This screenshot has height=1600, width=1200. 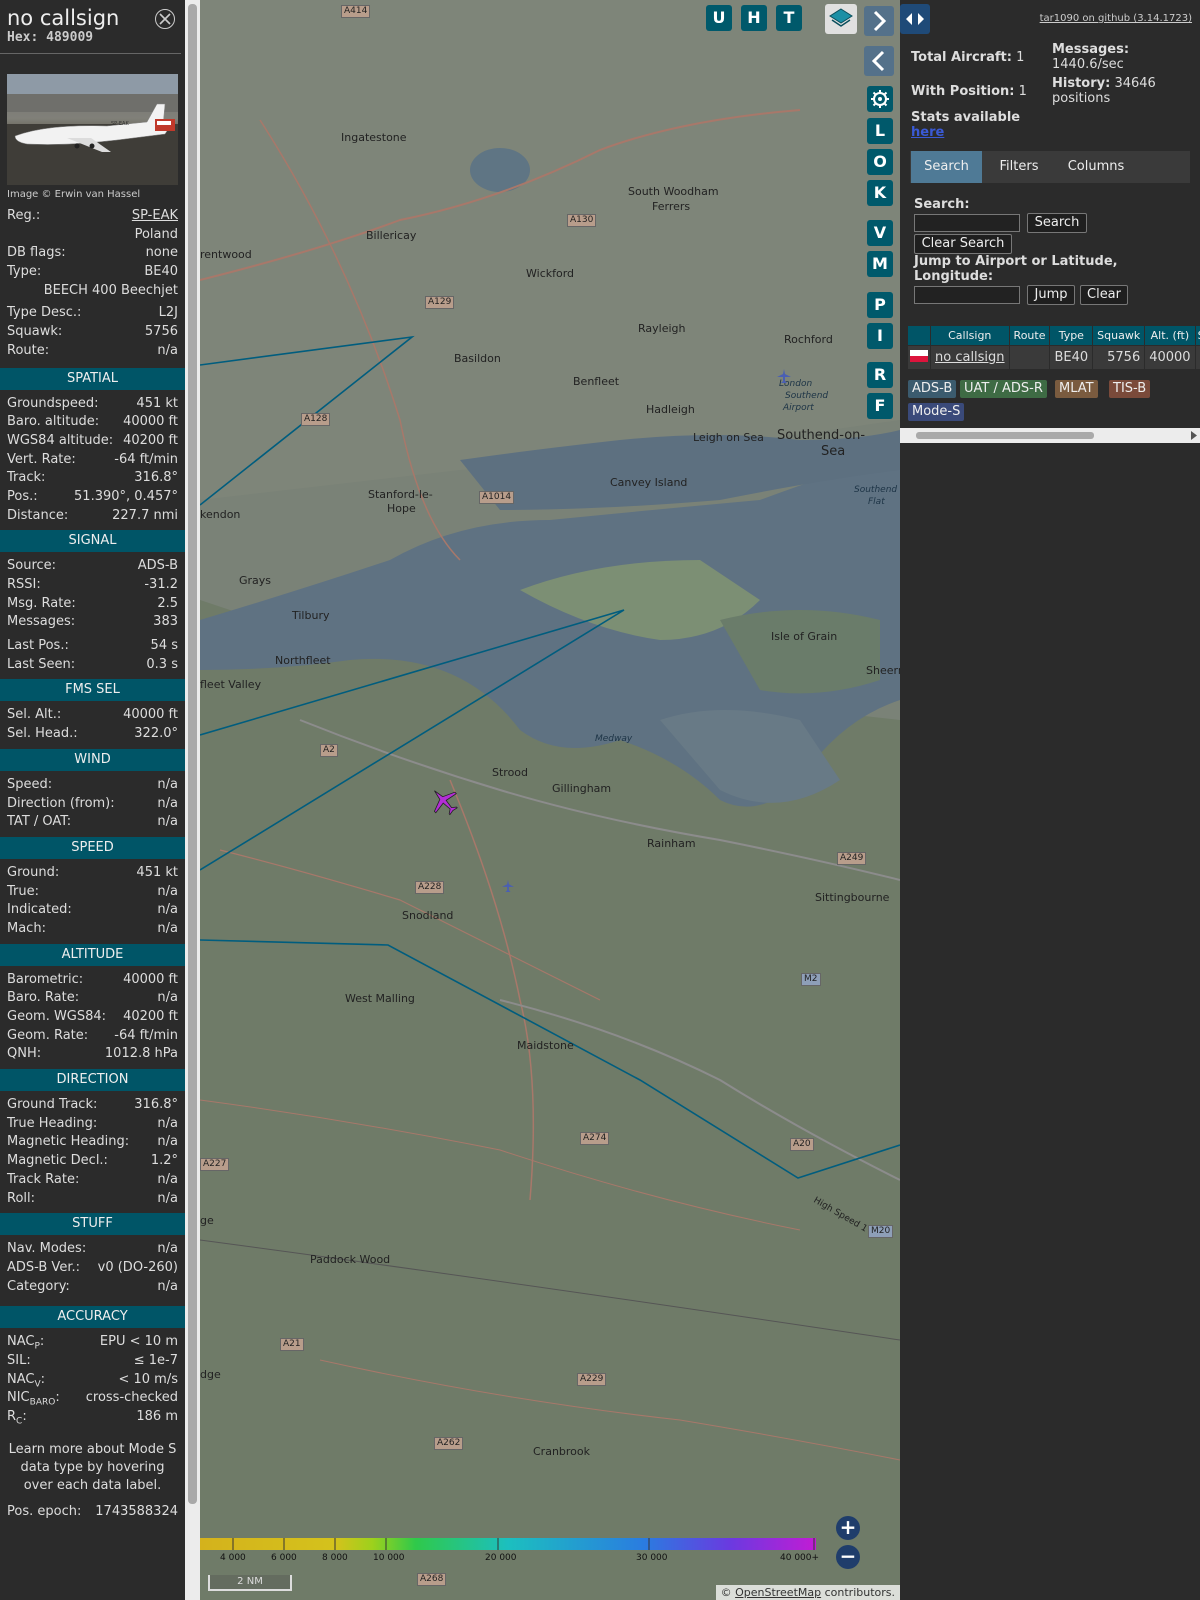 What do you see at coordinates (880, 406) in the screenshot?
I see `map-button-f: F` at bounding box center [880, 406].